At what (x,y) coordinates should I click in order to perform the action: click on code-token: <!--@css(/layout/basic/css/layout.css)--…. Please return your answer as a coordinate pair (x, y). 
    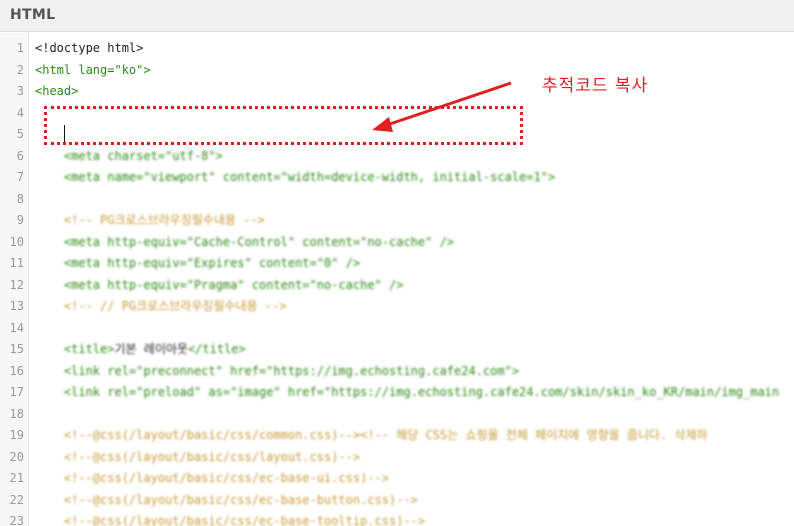
    Looking at the image, I should click on (198, 456).